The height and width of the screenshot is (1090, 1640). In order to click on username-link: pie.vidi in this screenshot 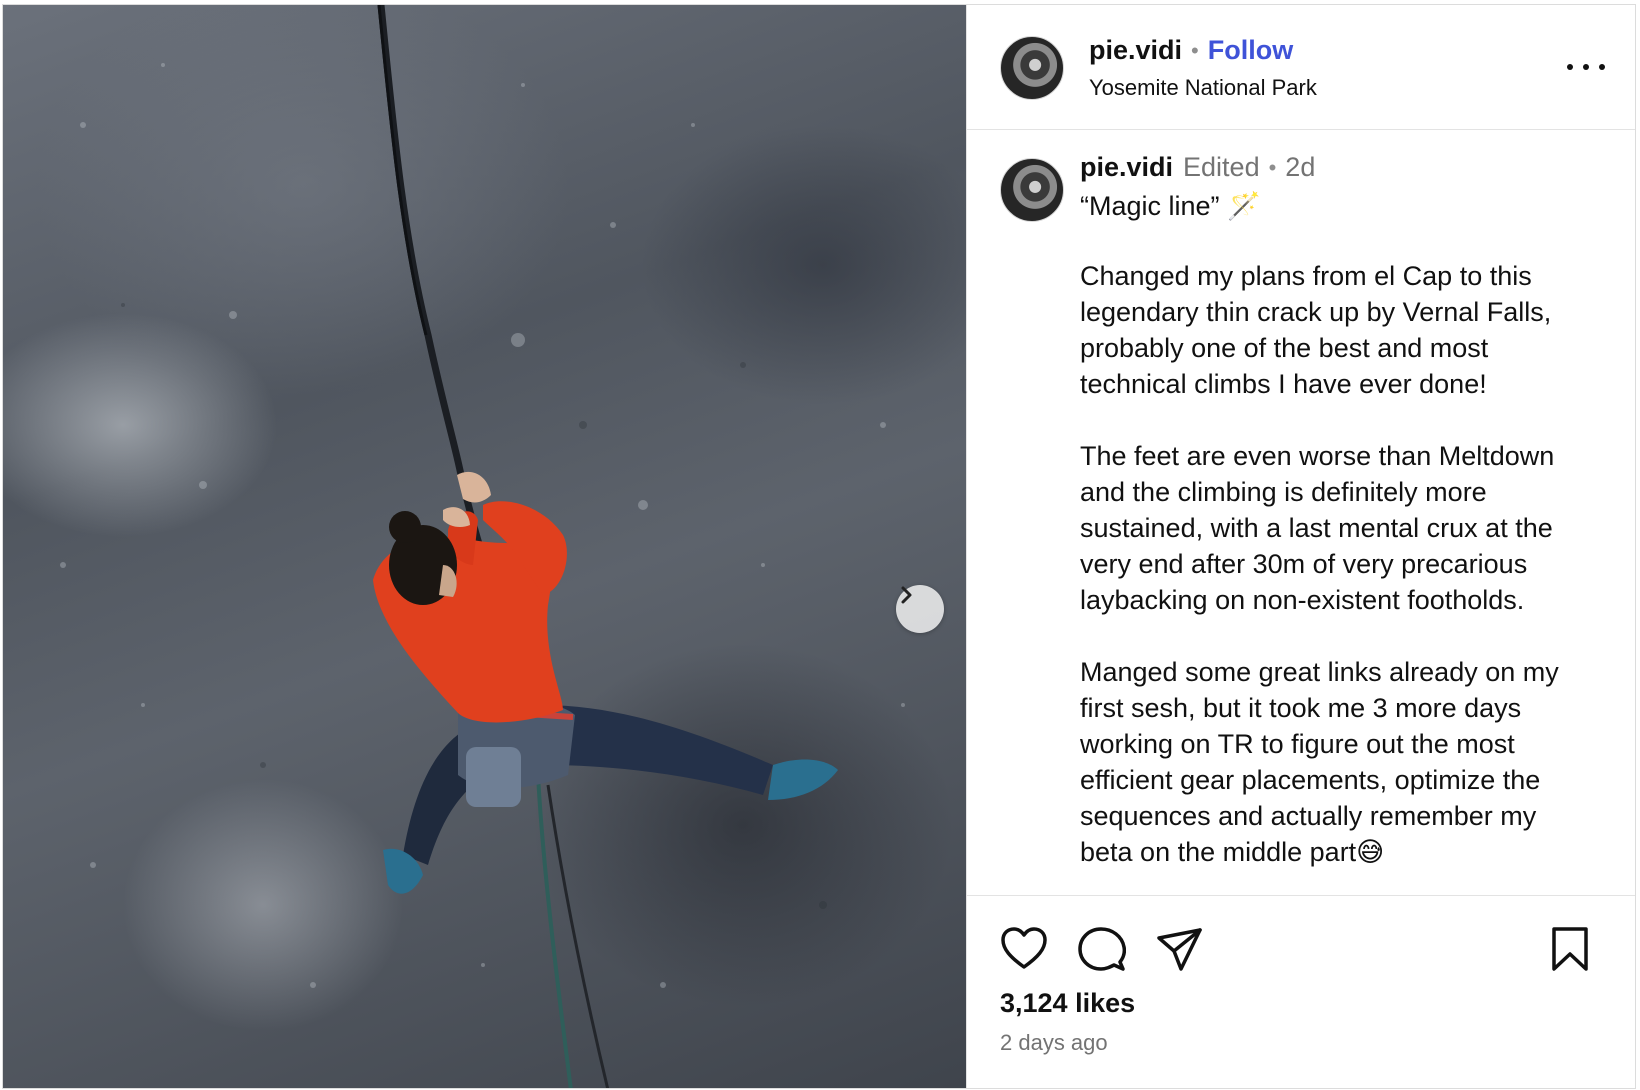, I will do `click(1135, 50)`.